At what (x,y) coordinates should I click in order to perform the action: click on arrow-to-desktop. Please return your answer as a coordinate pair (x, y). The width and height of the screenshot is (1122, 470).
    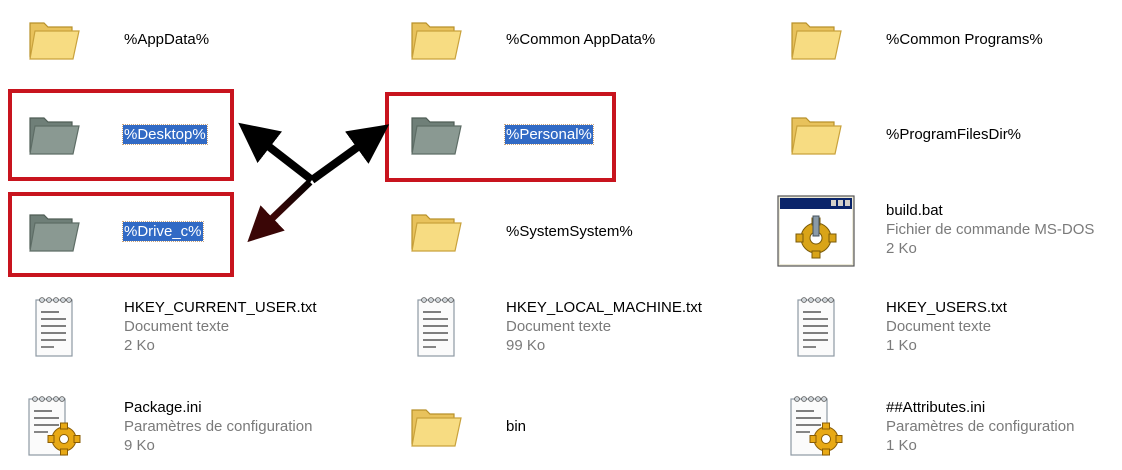
    Looking at the image, I should click on (276, 153).